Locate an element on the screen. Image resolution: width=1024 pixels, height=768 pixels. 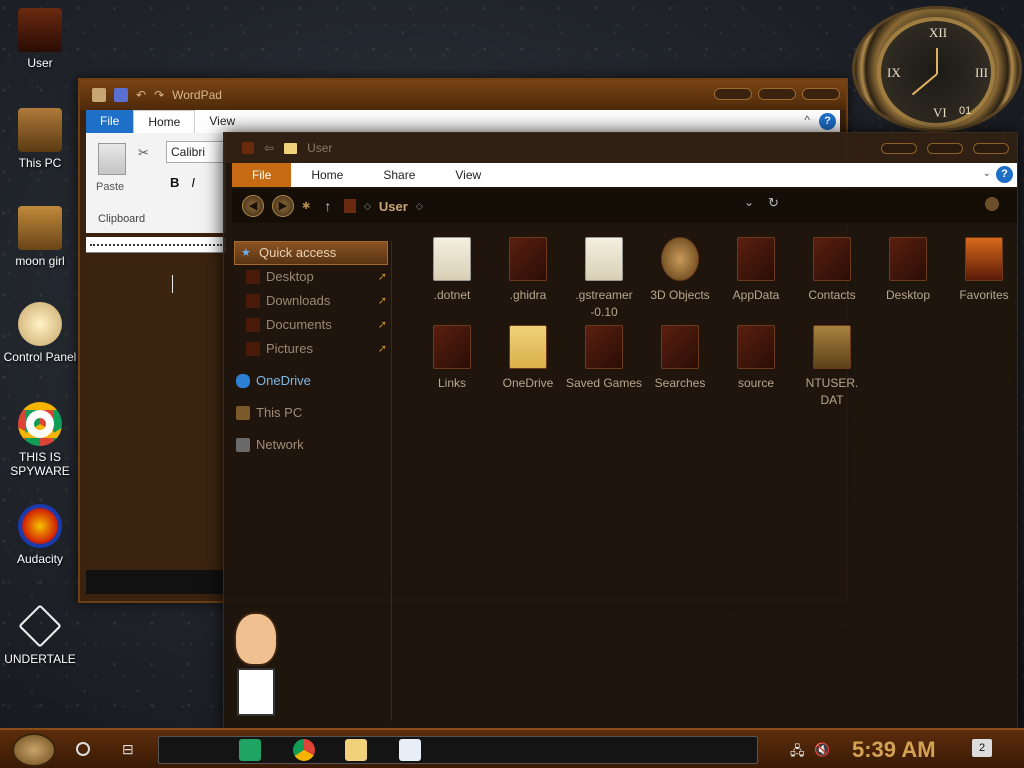
breadcrumb-user: User is located at coordinates (393, 206).